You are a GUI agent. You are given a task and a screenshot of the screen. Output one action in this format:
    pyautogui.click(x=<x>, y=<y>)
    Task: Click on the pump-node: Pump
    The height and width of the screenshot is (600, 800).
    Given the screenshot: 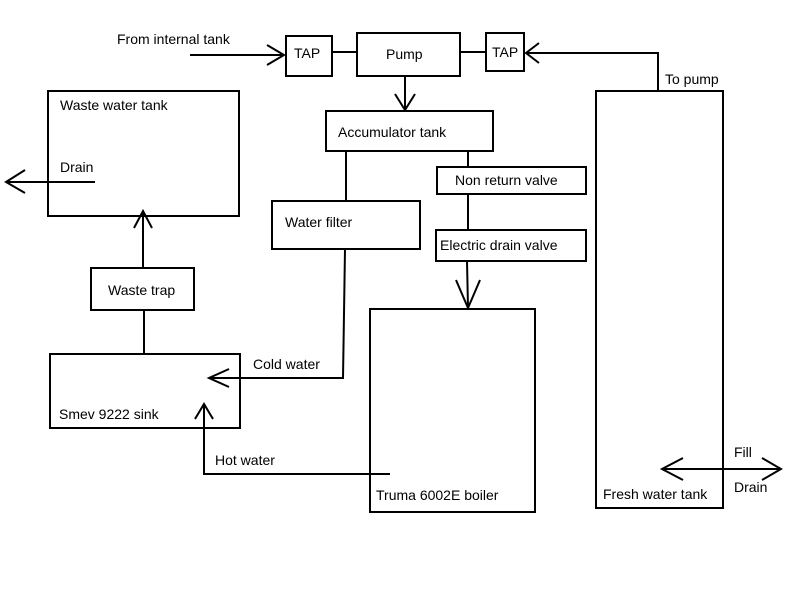 What is the action you would take?
    pyautogui.click(x=408, y=54)
    